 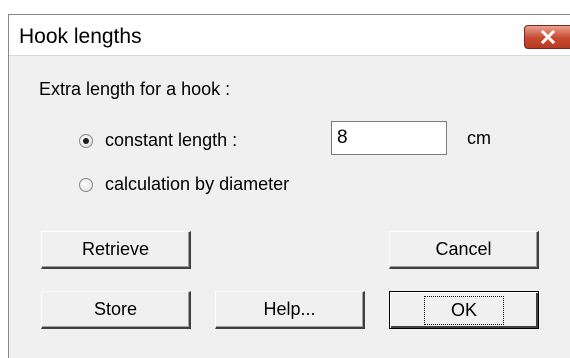 I want to click on retrieve-button: Retrieve, so click(x=116, y=250).